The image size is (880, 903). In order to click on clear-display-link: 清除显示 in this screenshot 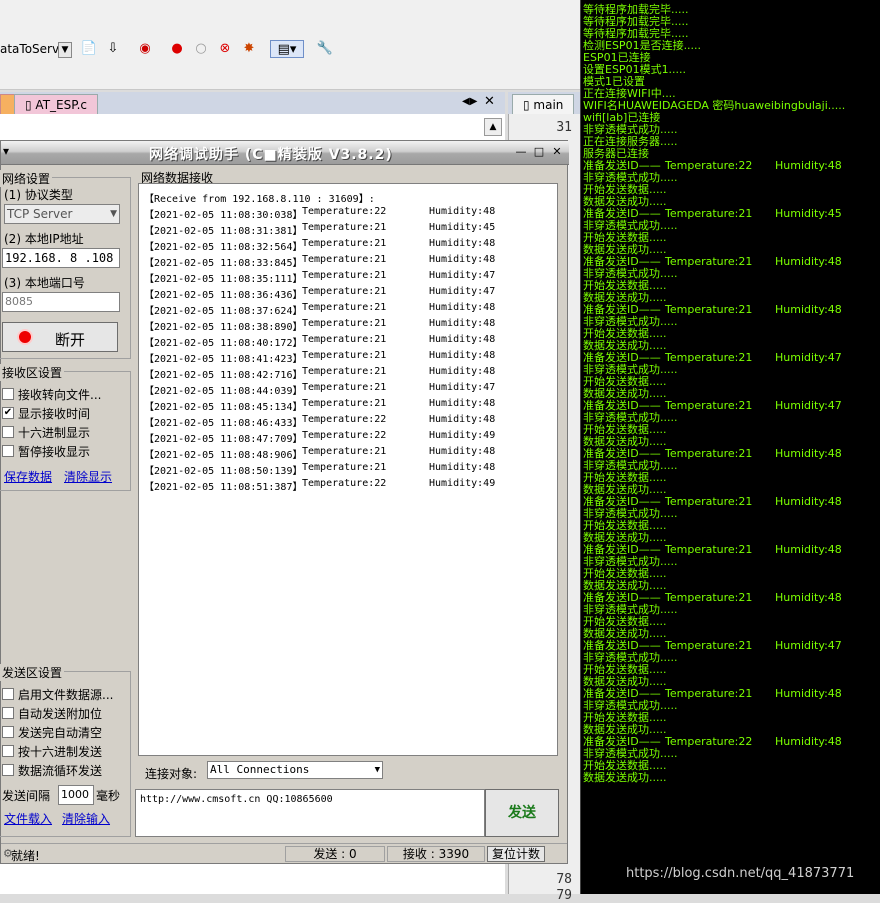, I will do `click(88, 476)`.